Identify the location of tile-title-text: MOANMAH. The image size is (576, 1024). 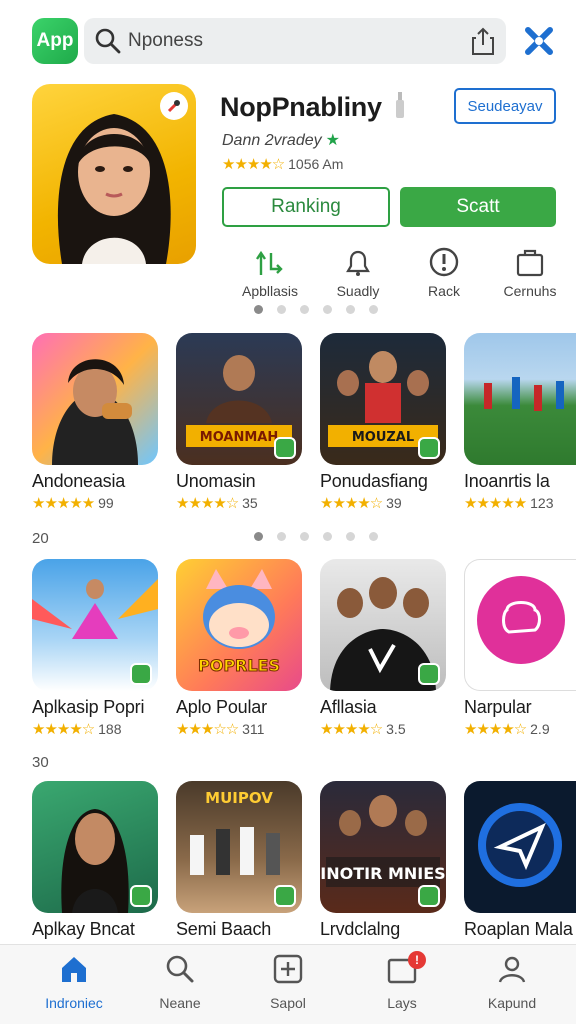
(239, 437).